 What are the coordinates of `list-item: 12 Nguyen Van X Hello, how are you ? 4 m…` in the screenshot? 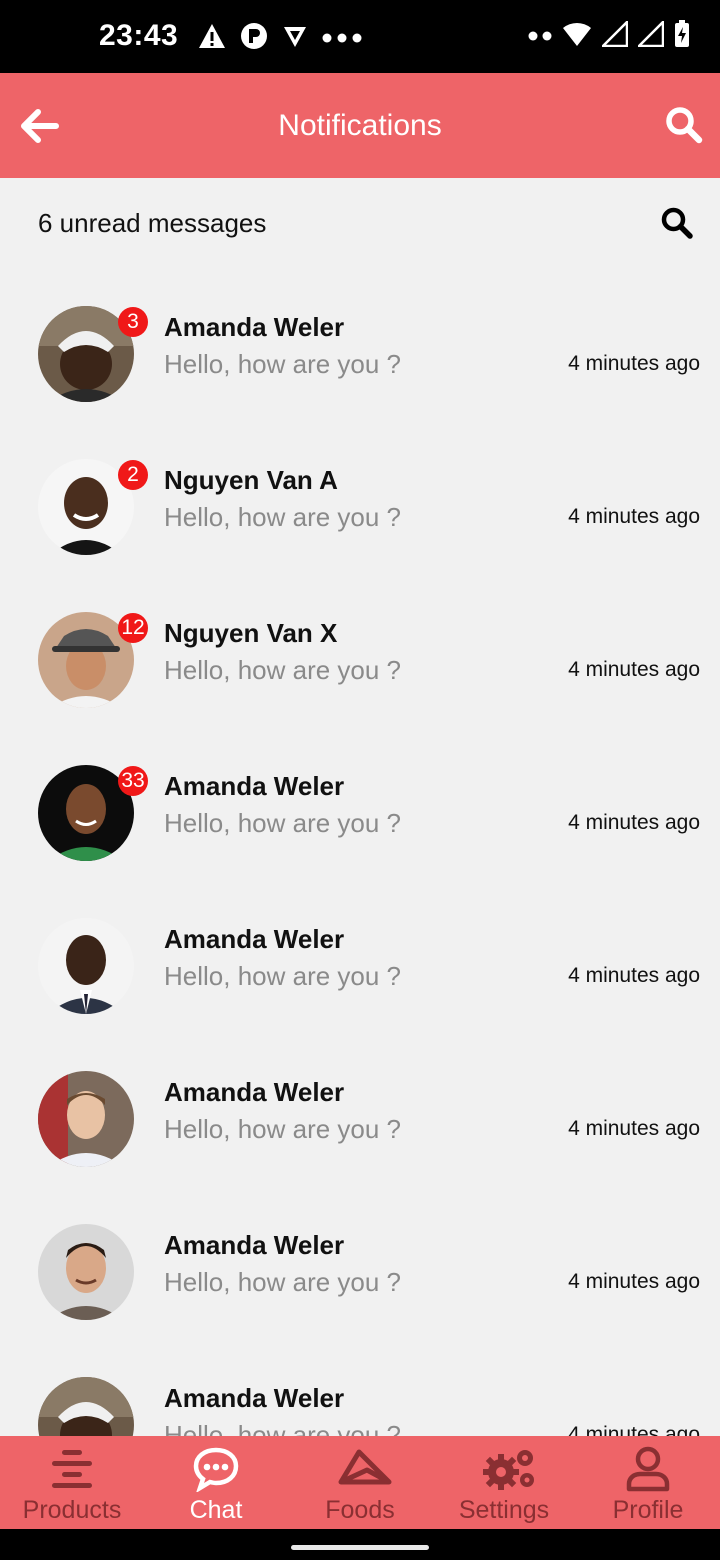 It's located at (360, 652).